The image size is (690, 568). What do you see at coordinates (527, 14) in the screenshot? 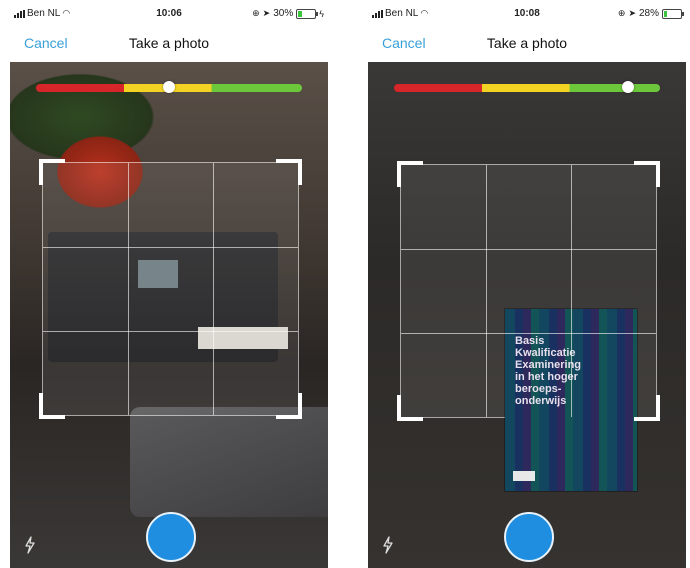
I see `status-bar: Ben NL ◠ 10:08 ⊕ ➤ 28%` at bounding box center [527, 14].